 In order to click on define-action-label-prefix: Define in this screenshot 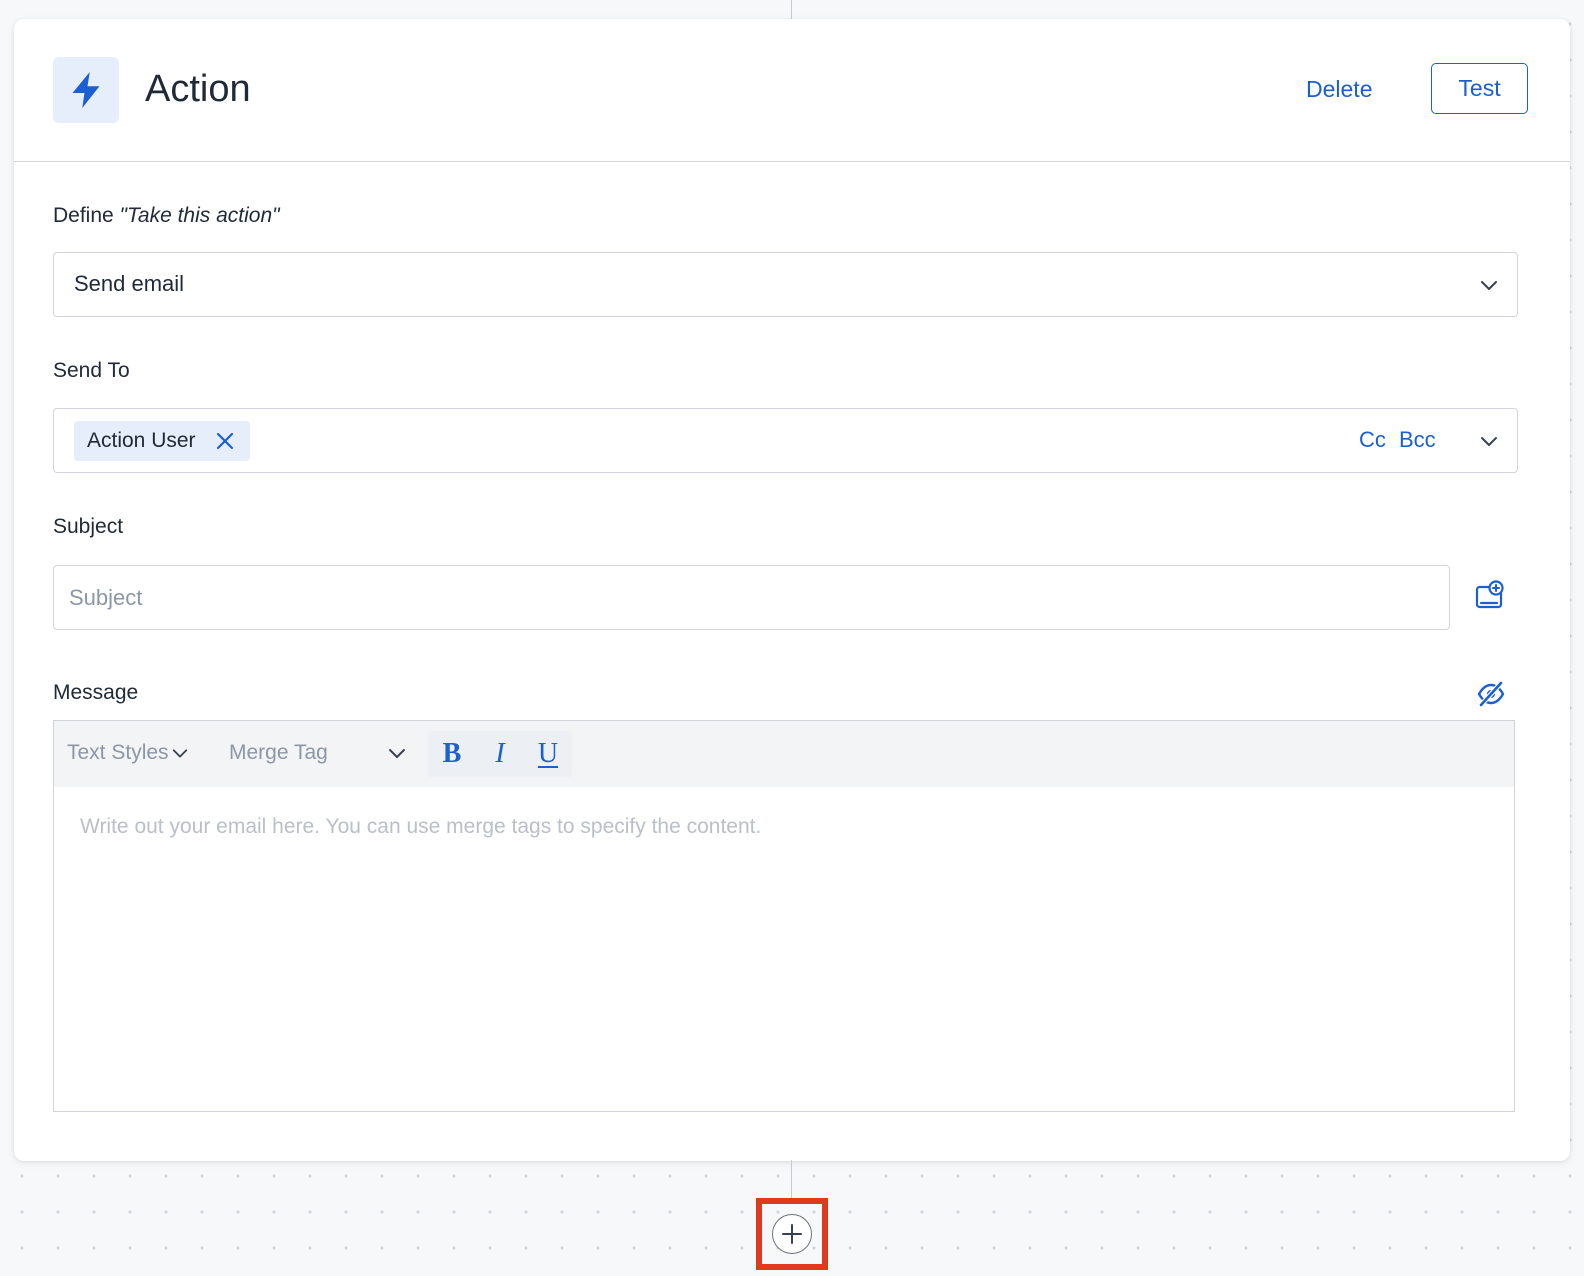, I will do `click(86, 215)`.